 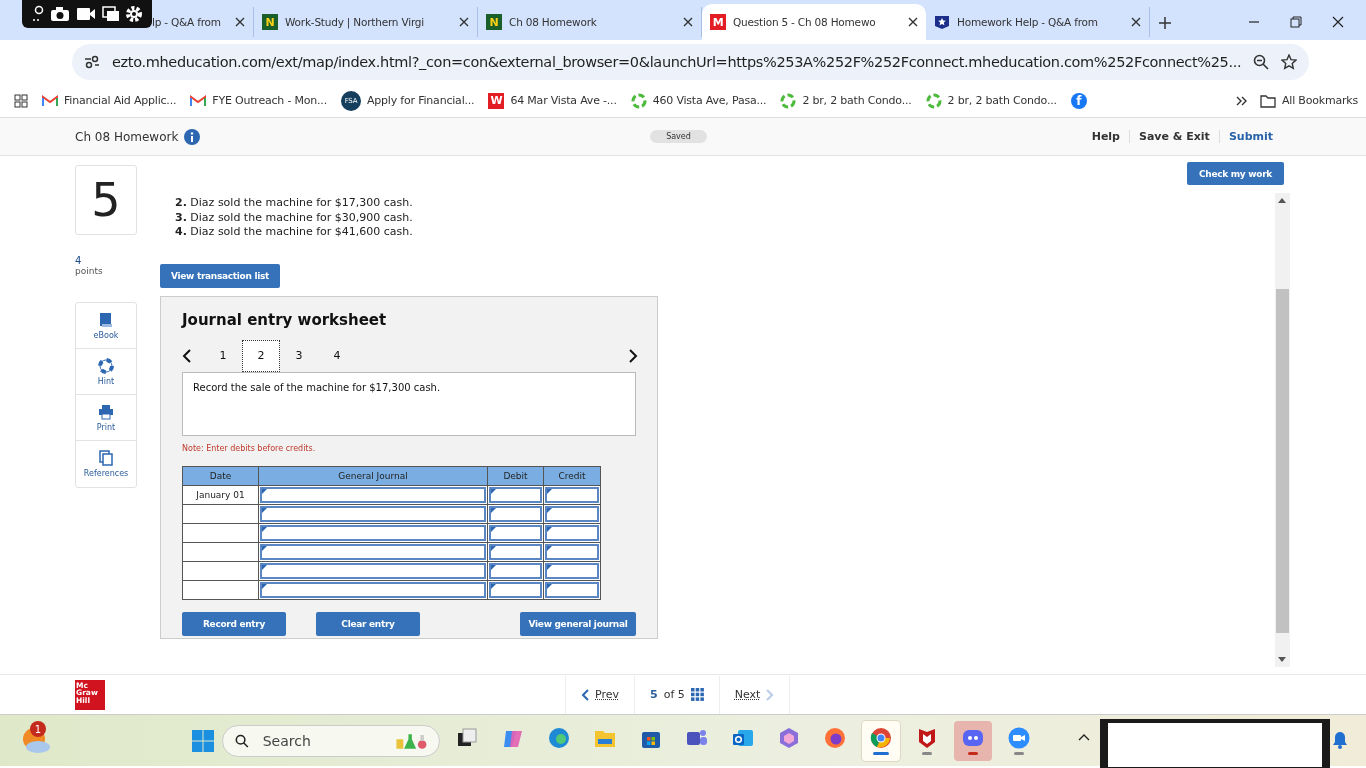 I want to click on check-my-work-button: Check my work, so click(x=1235, y=173).